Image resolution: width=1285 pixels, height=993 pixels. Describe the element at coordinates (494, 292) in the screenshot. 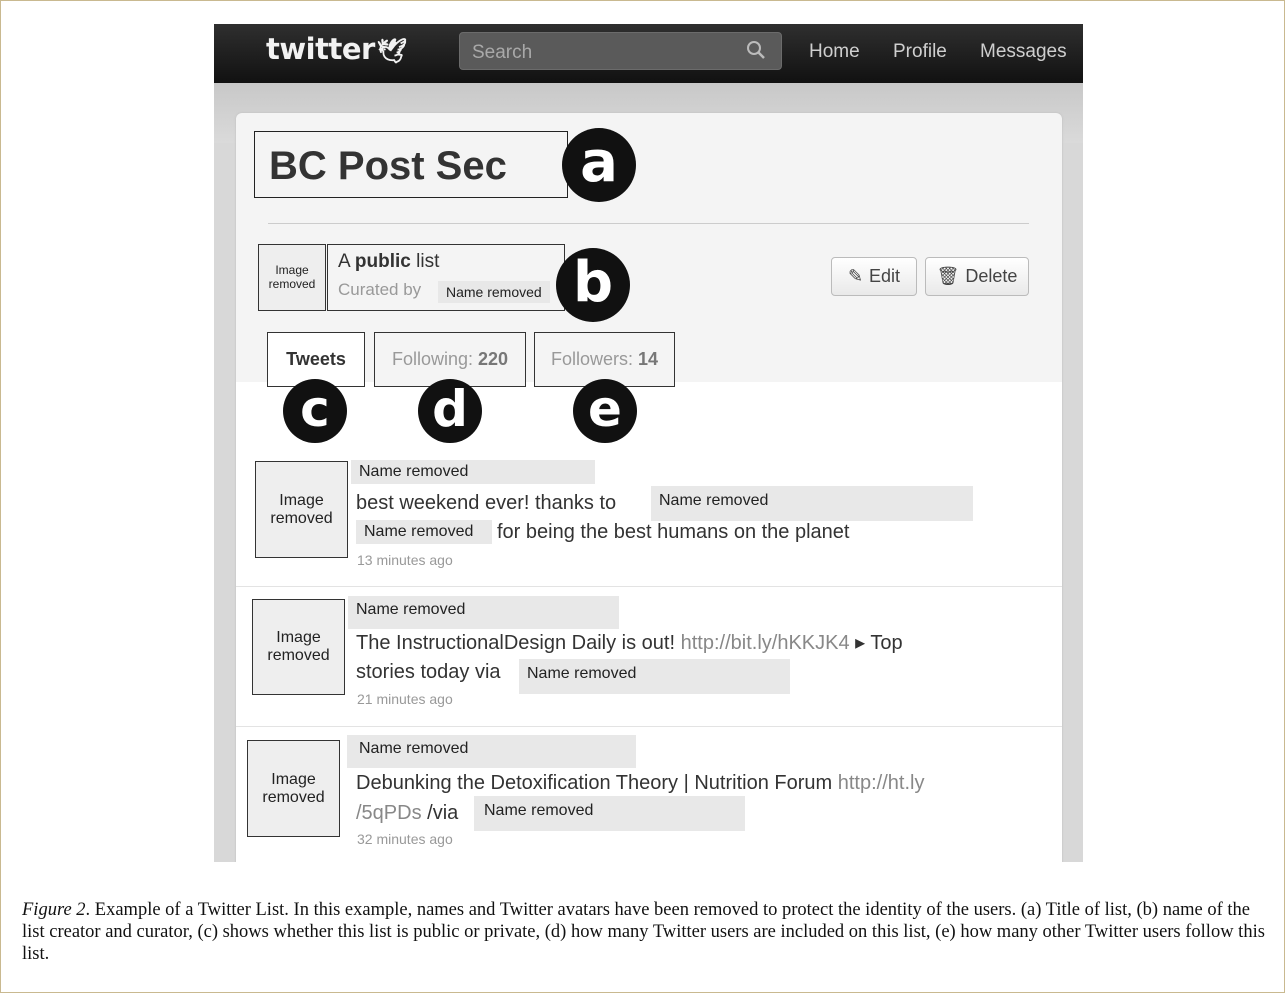

I see `curator-name: Name removed` at that location.